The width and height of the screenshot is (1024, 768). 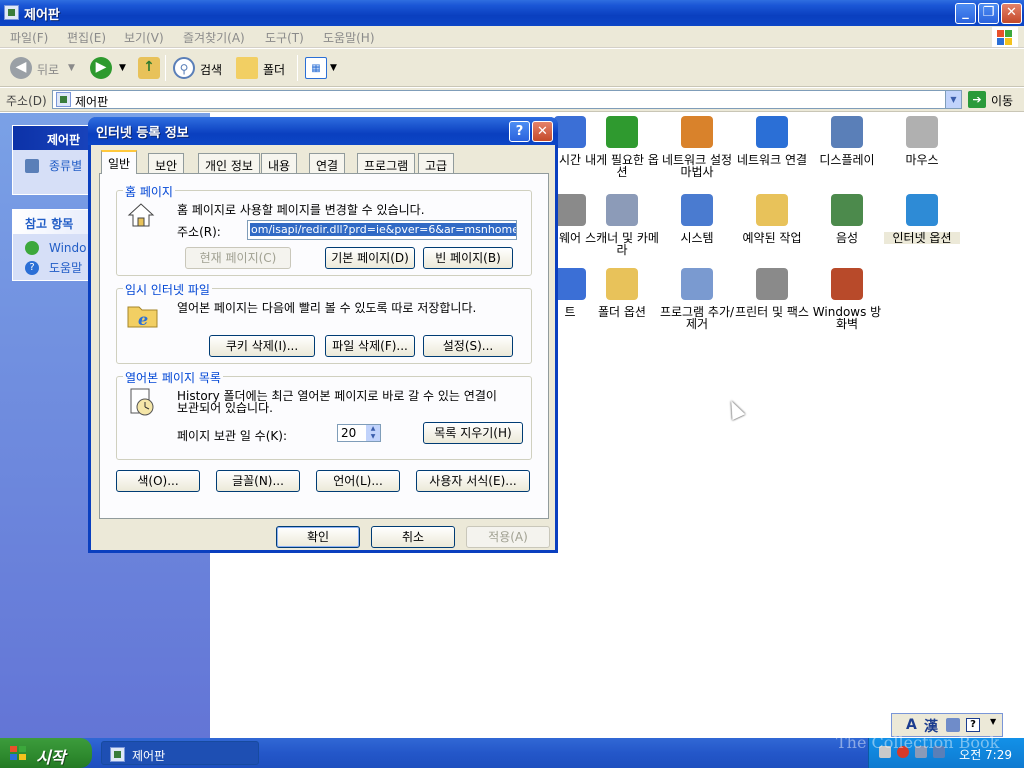 I want to click on history-icon, so click(x=143, y=403).